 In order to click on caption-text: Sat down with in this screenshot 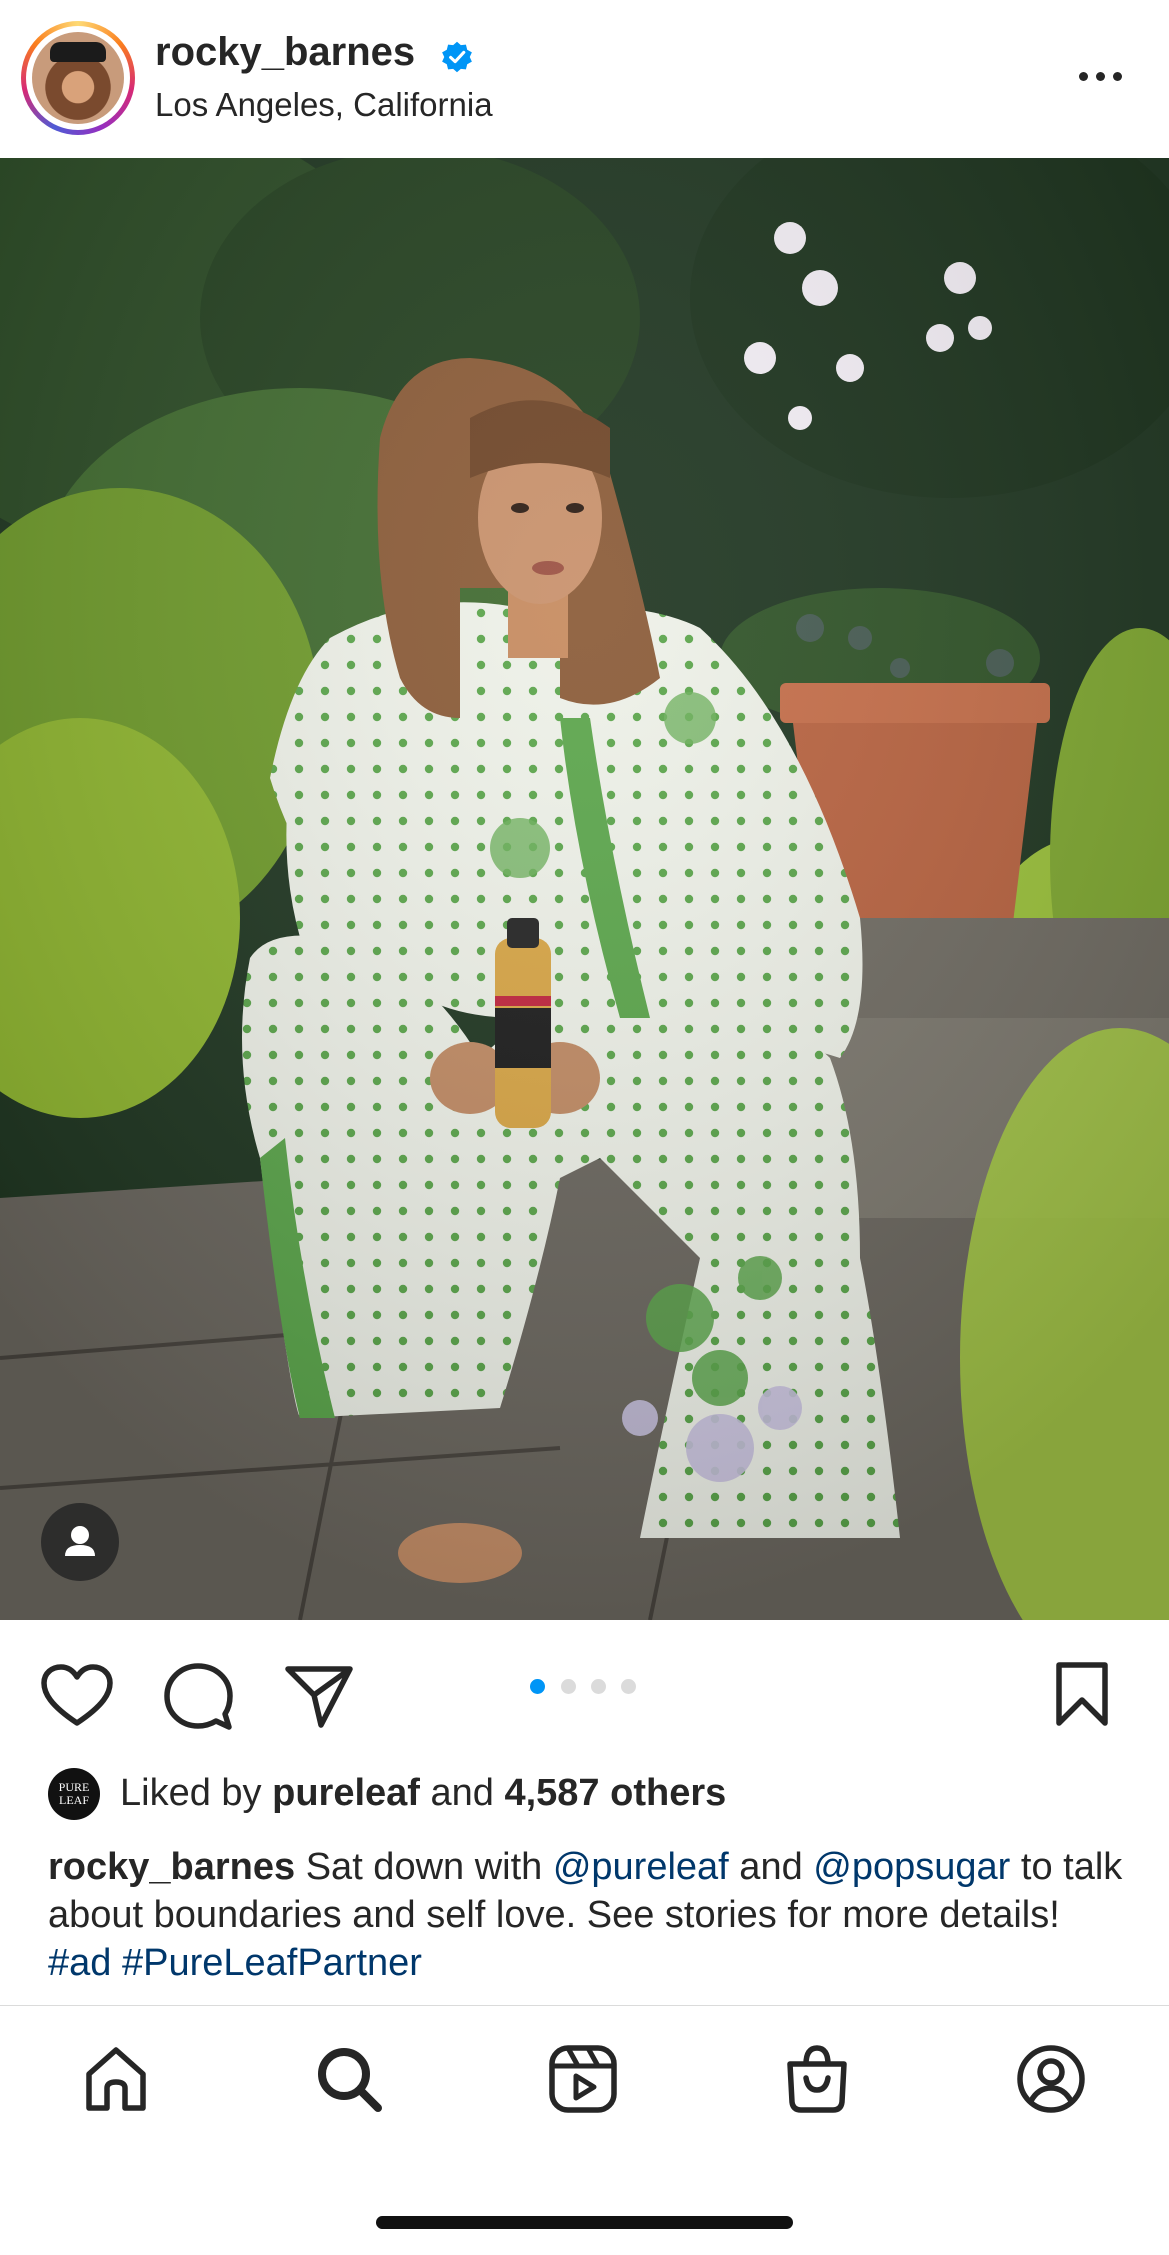, I will do `click(424, 1867)`.